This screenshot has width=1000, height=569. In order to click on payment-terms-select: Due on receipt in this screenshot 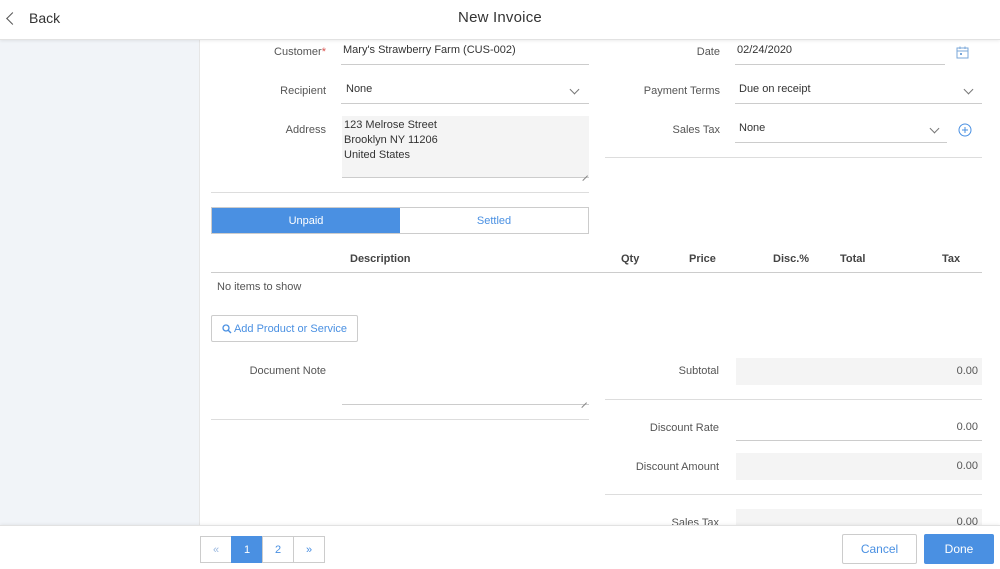, I will do `click(858, 93)`.